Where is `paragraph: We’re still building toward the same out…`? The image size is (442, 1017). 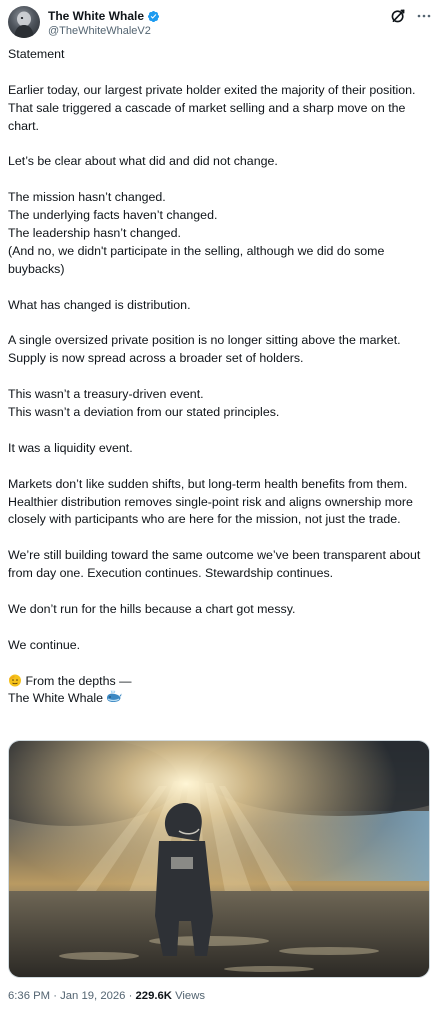
paragraph: We’re still building toward the same out… is located at coordinates (221, 565).